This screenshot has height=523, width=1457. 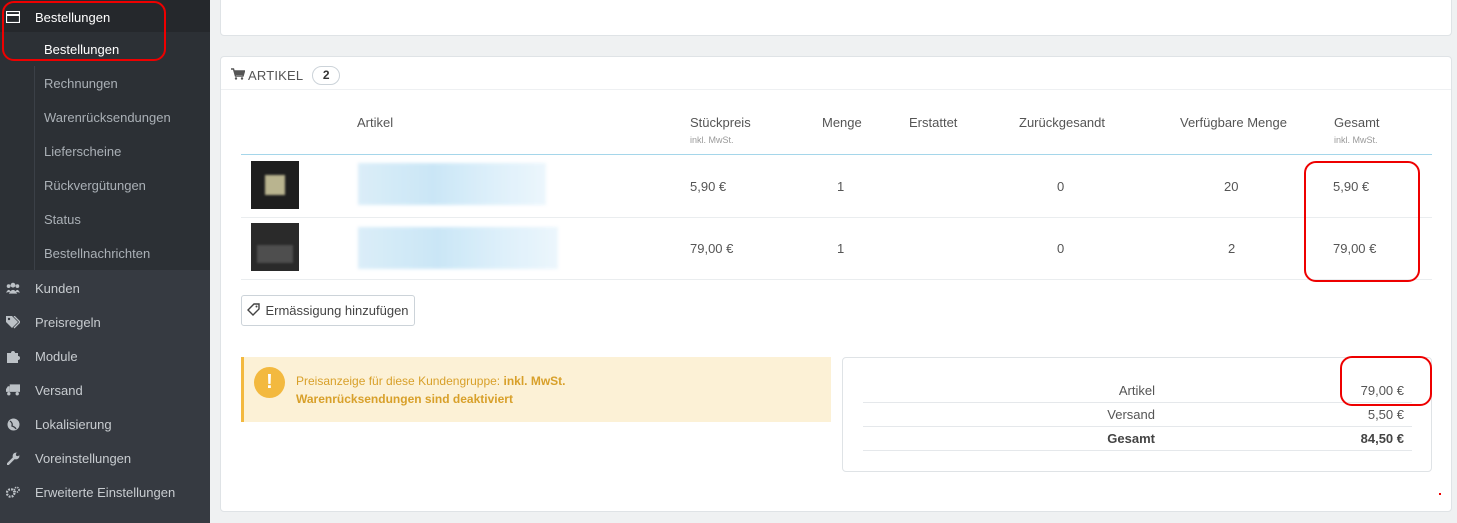 I want to click on sidebar-item-advanced-settings: Erweiterte Einstellungen, so click(x=105, y=492).